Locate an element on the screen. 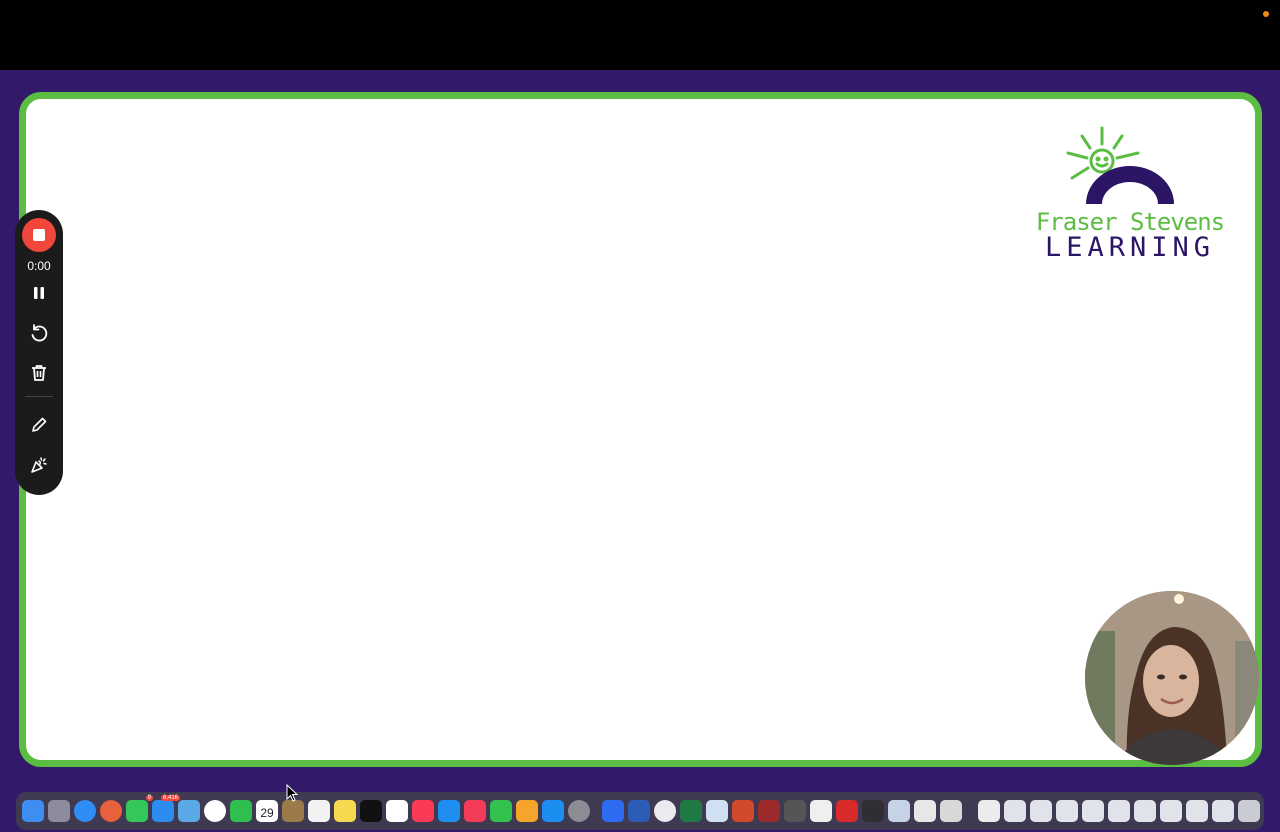 This screenshot has height=832, width=1280. messages-badge: 9 is located at coordinates (149, 798).